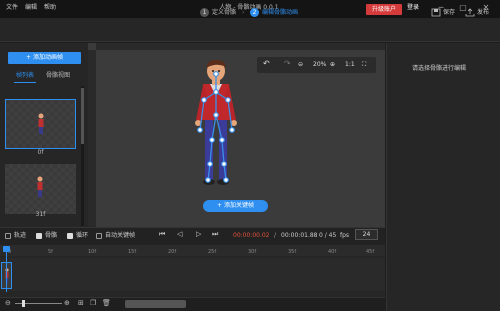 The image size is (500, 311). What do you see at coordinates (364, 65) in the screenshot?
I see `fullscreen-icon: ⛶` at bounding box center [364, 65].